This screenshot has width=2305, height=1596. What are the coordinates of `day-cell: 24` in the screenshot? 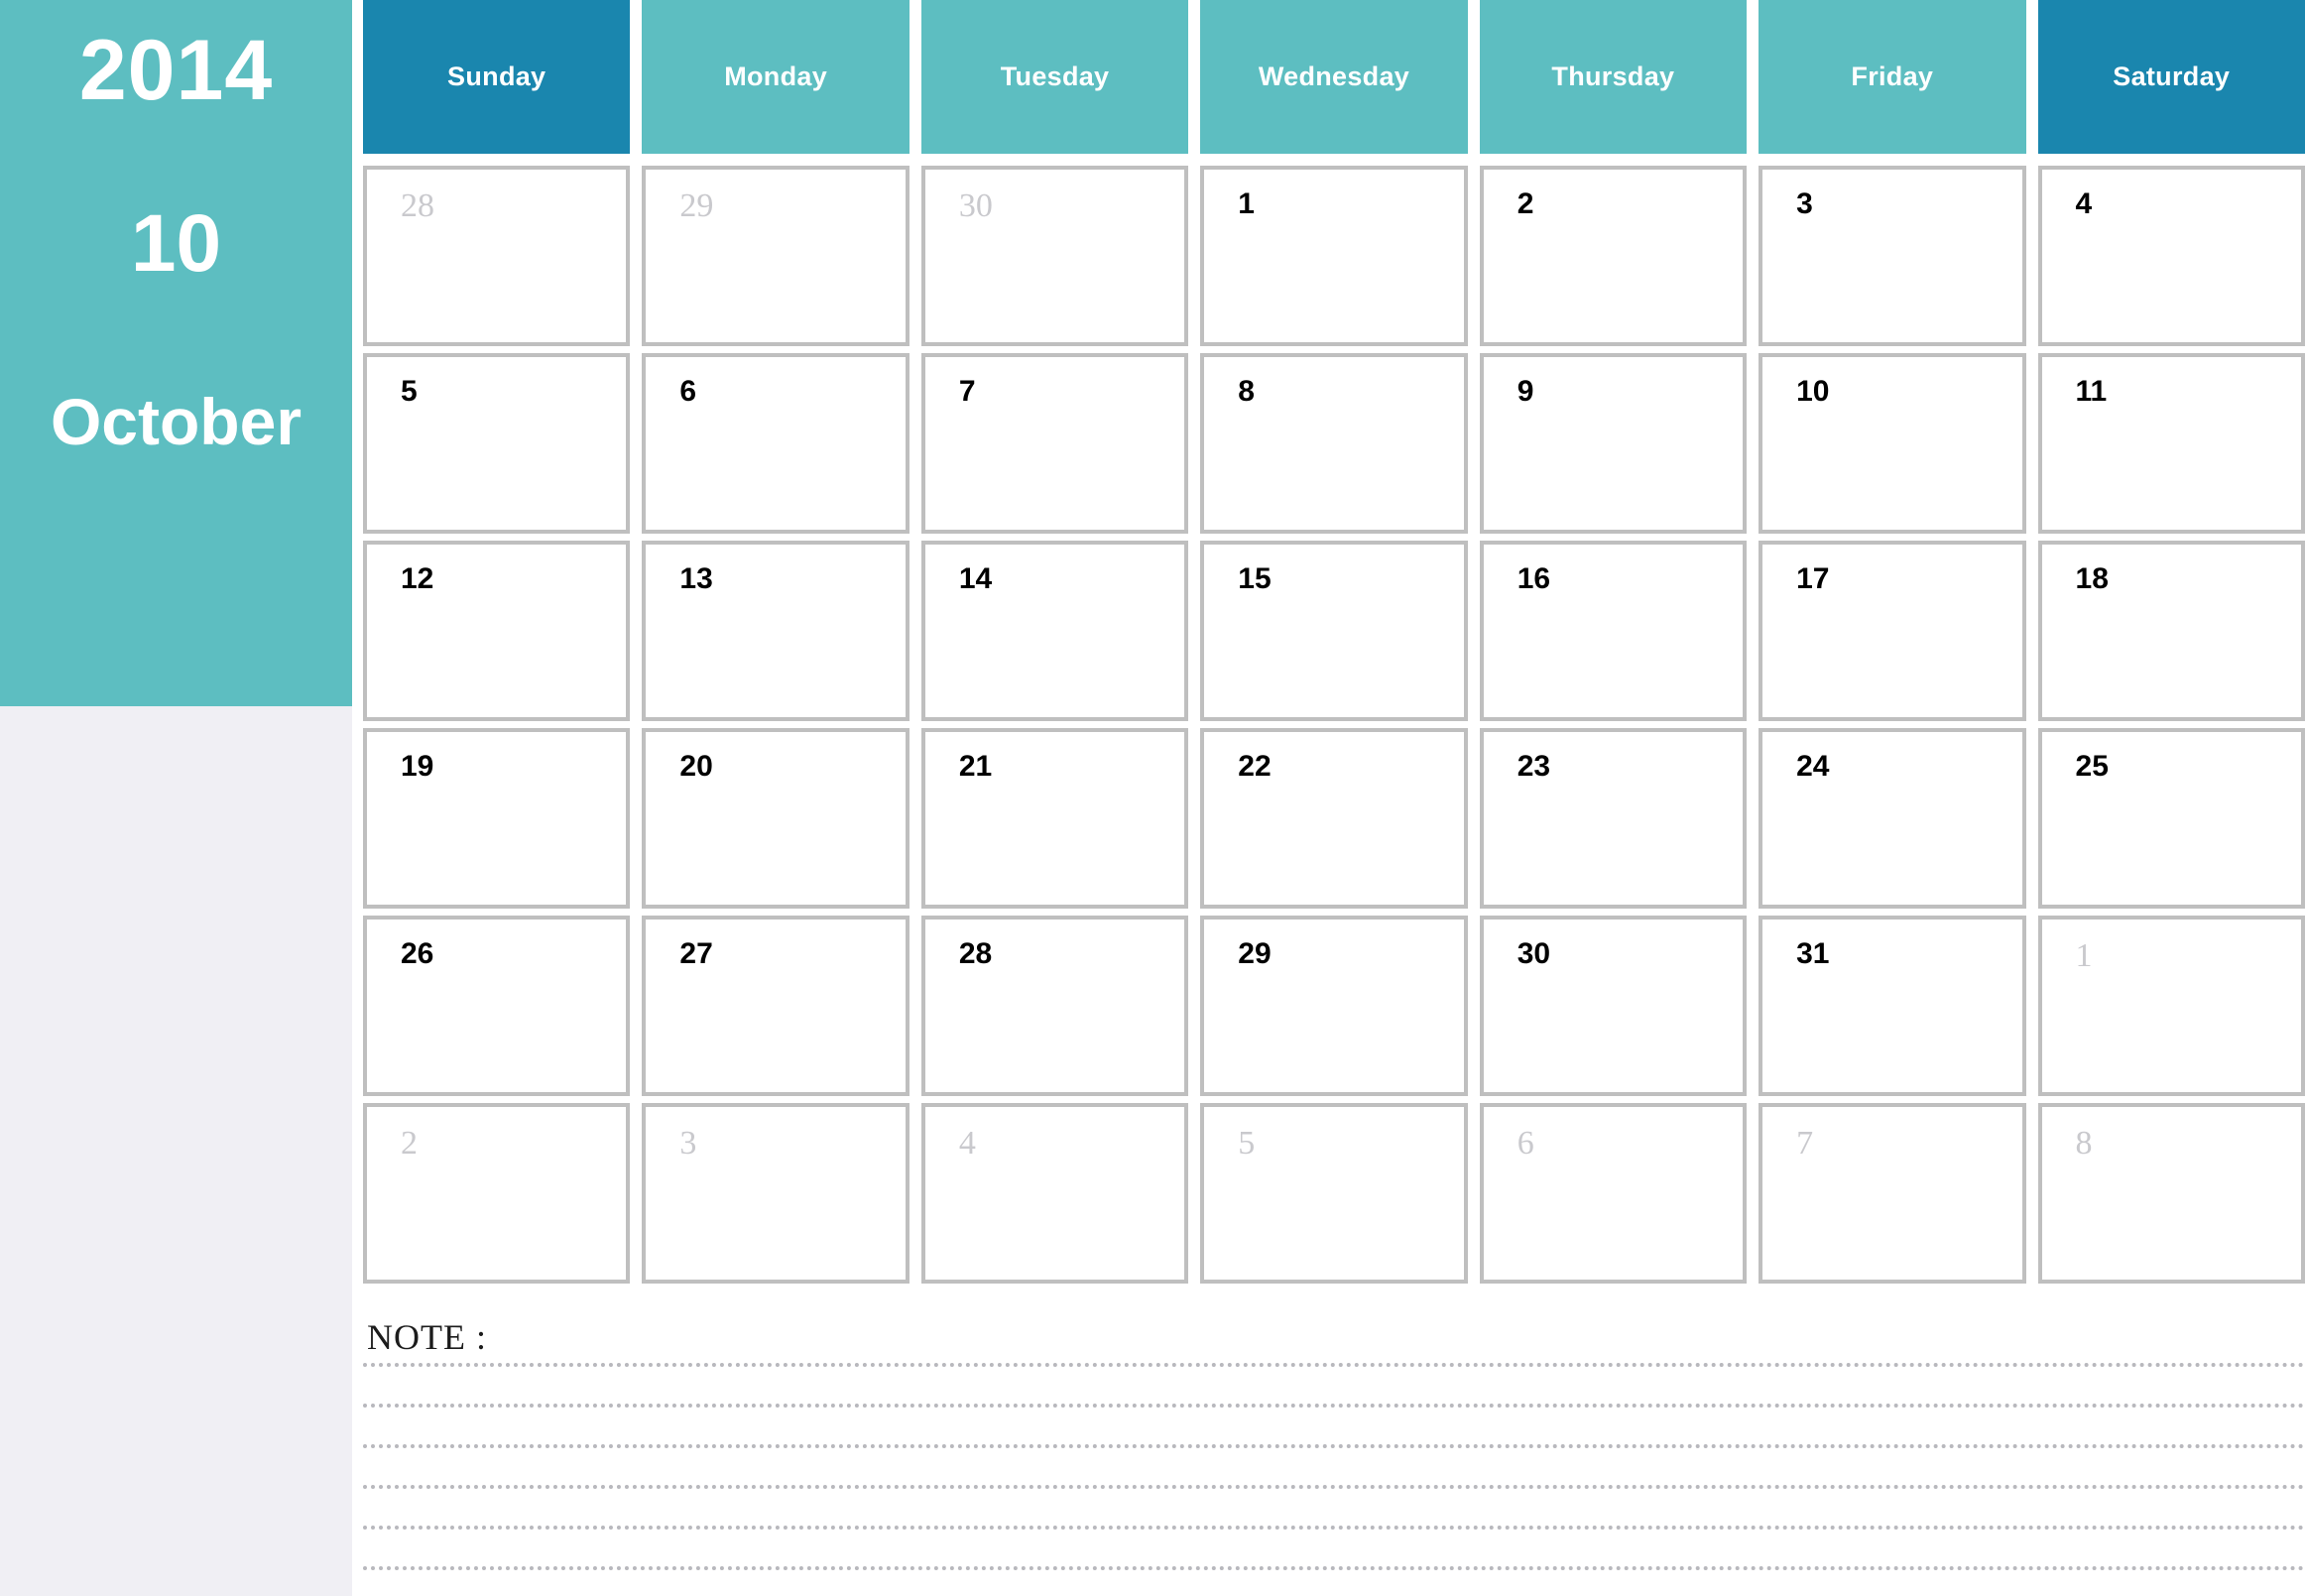 It's located at (1892, 819).